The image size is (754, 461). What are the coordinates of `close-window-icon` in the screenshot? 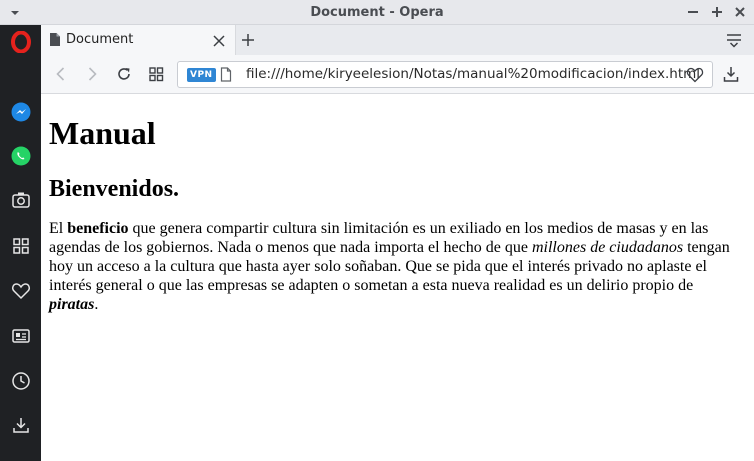 It's located at (740, 12).